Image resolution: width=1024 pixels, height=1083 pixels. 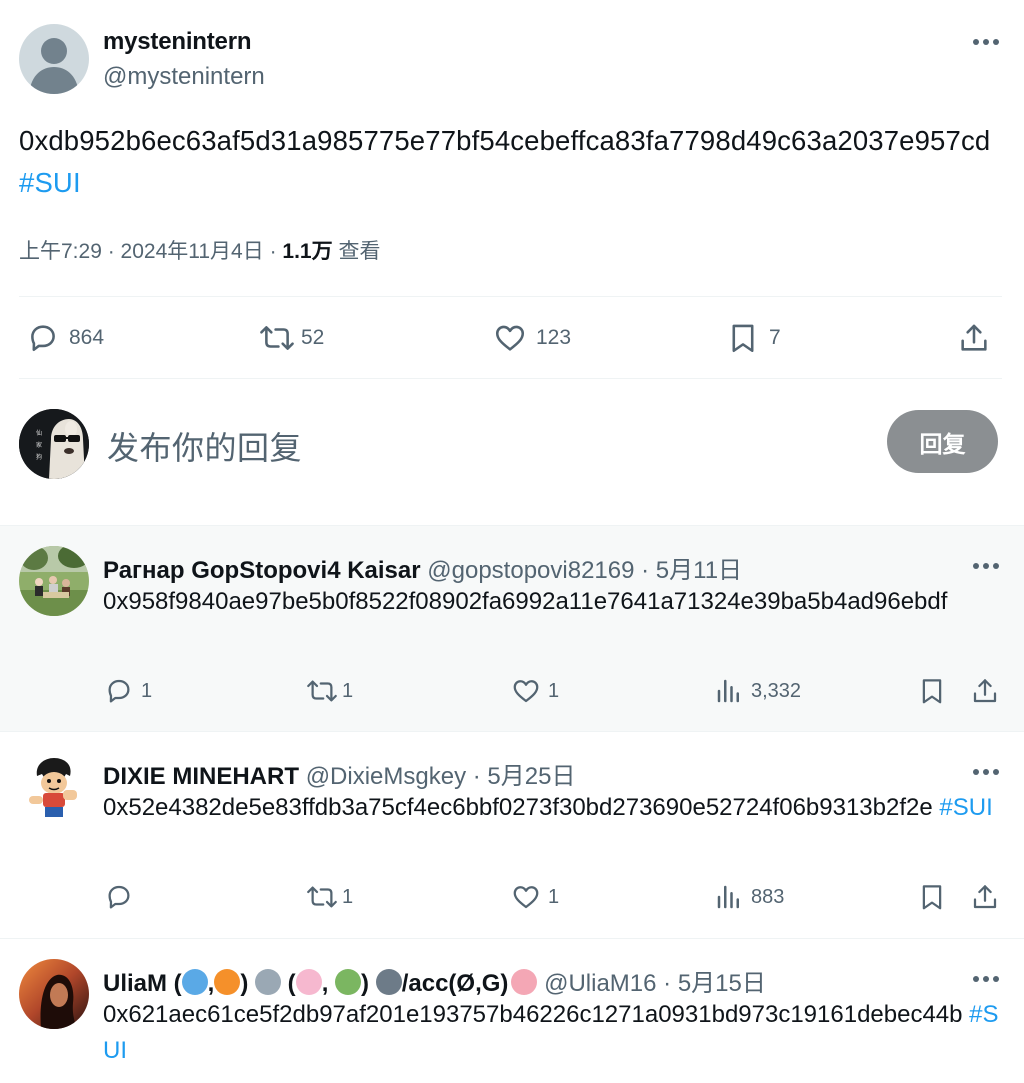 What do you see at coordinates (691, 570) in the screenshot?
I see `reply-date: · 5月11日` at bounding box center [691, 570].